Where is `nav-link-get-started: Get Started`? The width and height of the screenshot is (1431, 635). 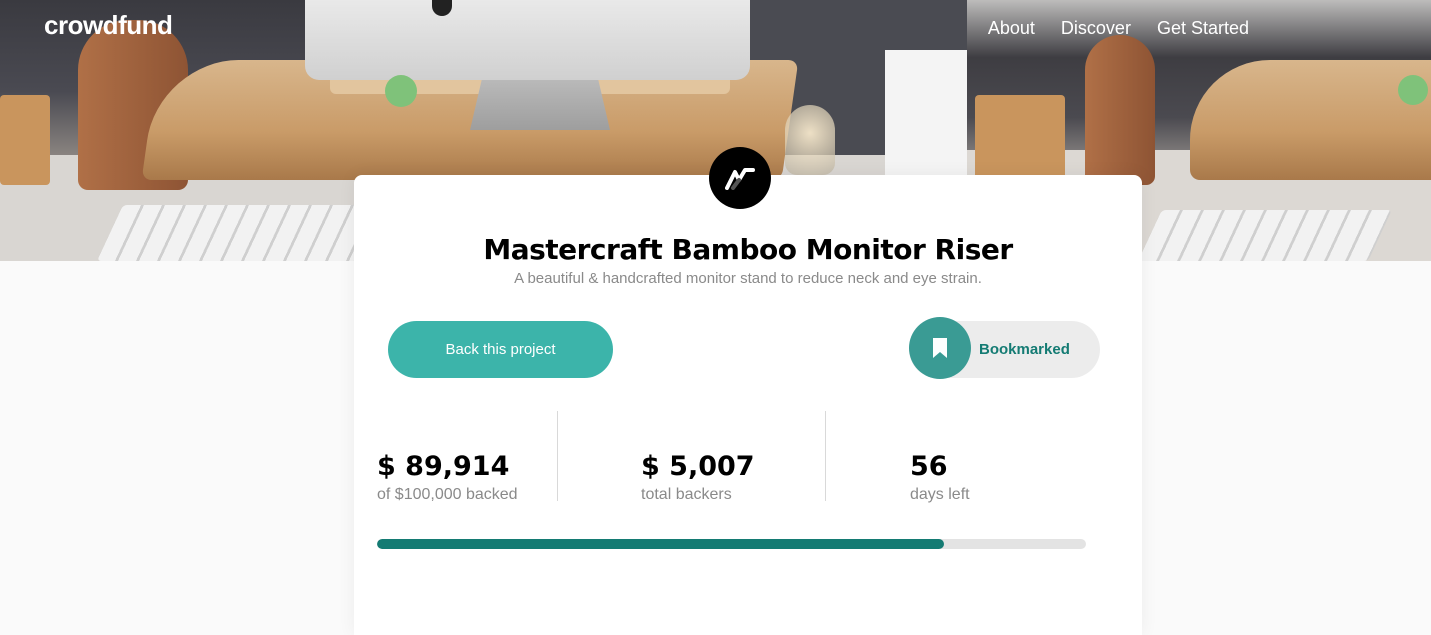
nav-link-get-started: Get Started is located at coordinates (1203, 28).